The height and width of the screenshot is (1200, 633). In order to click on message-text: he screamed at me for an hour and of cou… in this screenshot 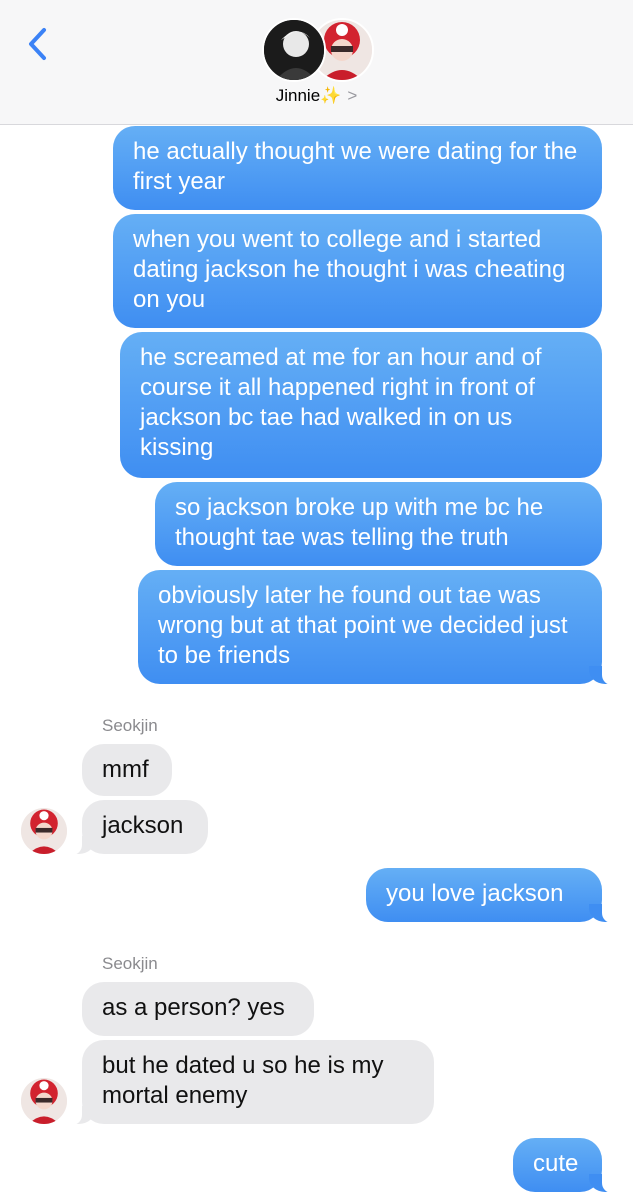, I will do `click(341, 402)`.